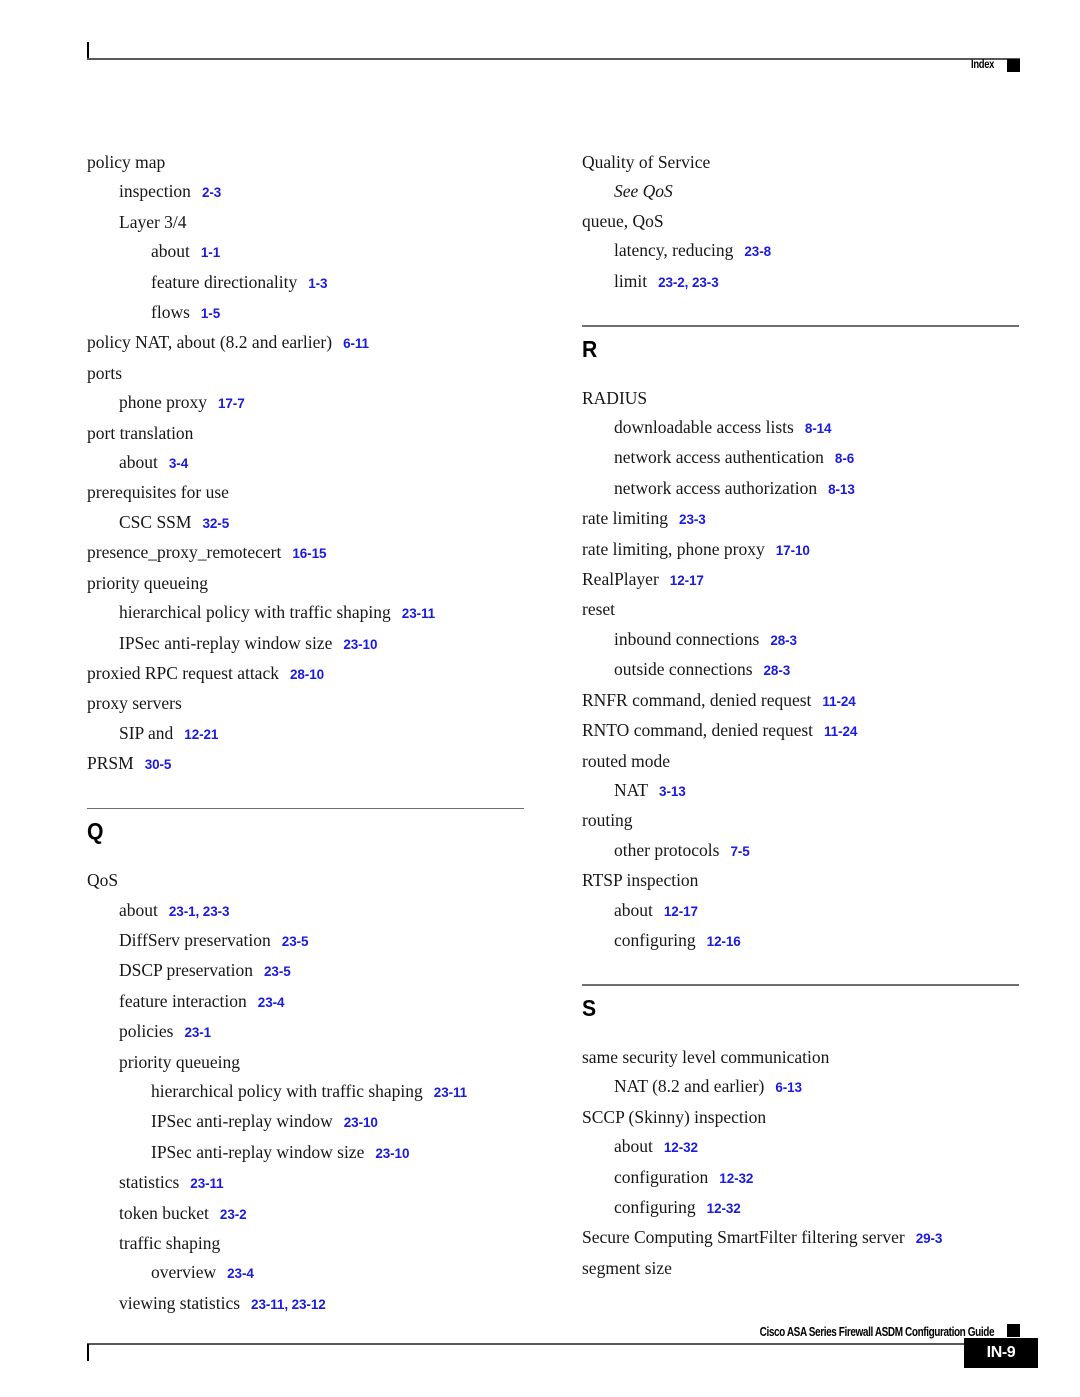 The image size is (1080, 1397). I want to click on index-entry: priority queueing, so click(305, 583).